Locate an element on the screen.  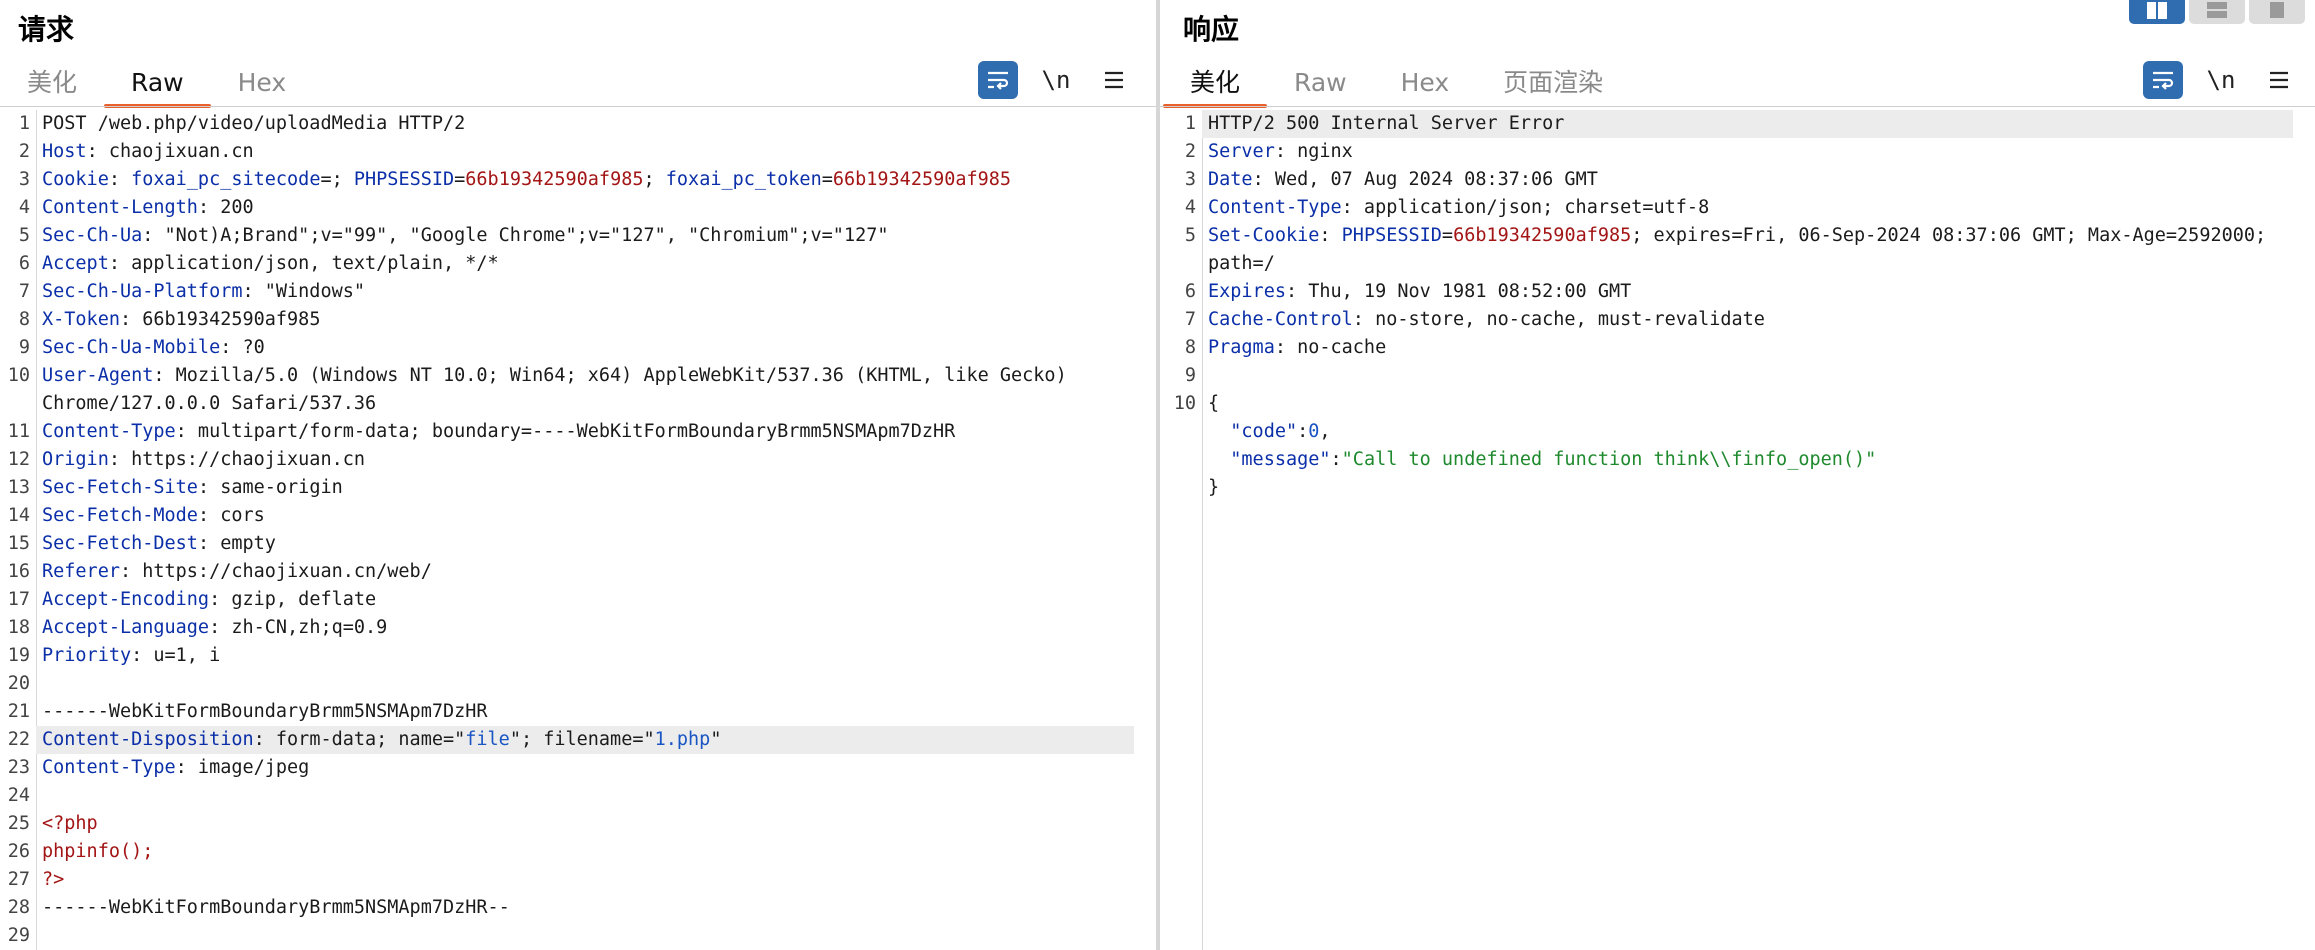
layout-side-by-side-button is located at coordinates (2157, 12).